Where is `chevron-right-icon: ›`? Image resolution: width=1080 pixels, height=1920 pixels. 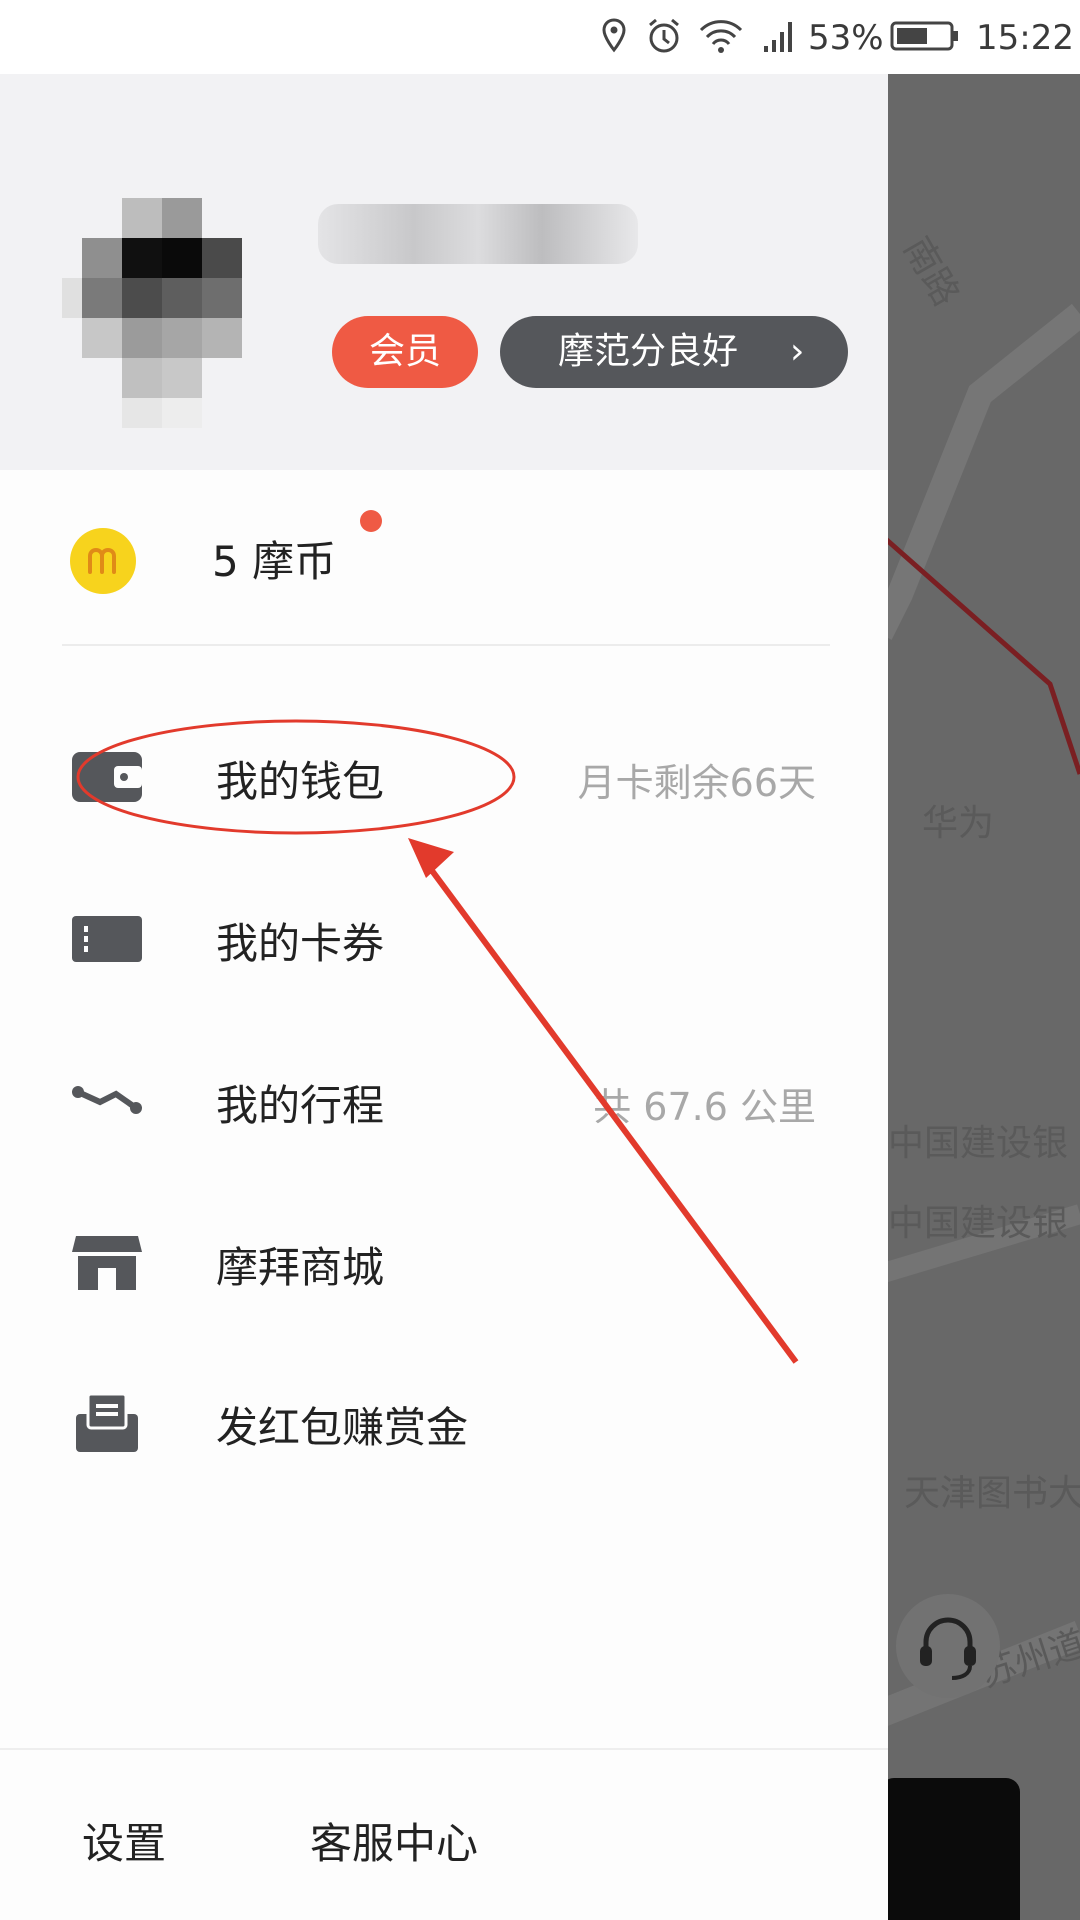
chevron-right-icon: › is located at coordinates (797, 351).